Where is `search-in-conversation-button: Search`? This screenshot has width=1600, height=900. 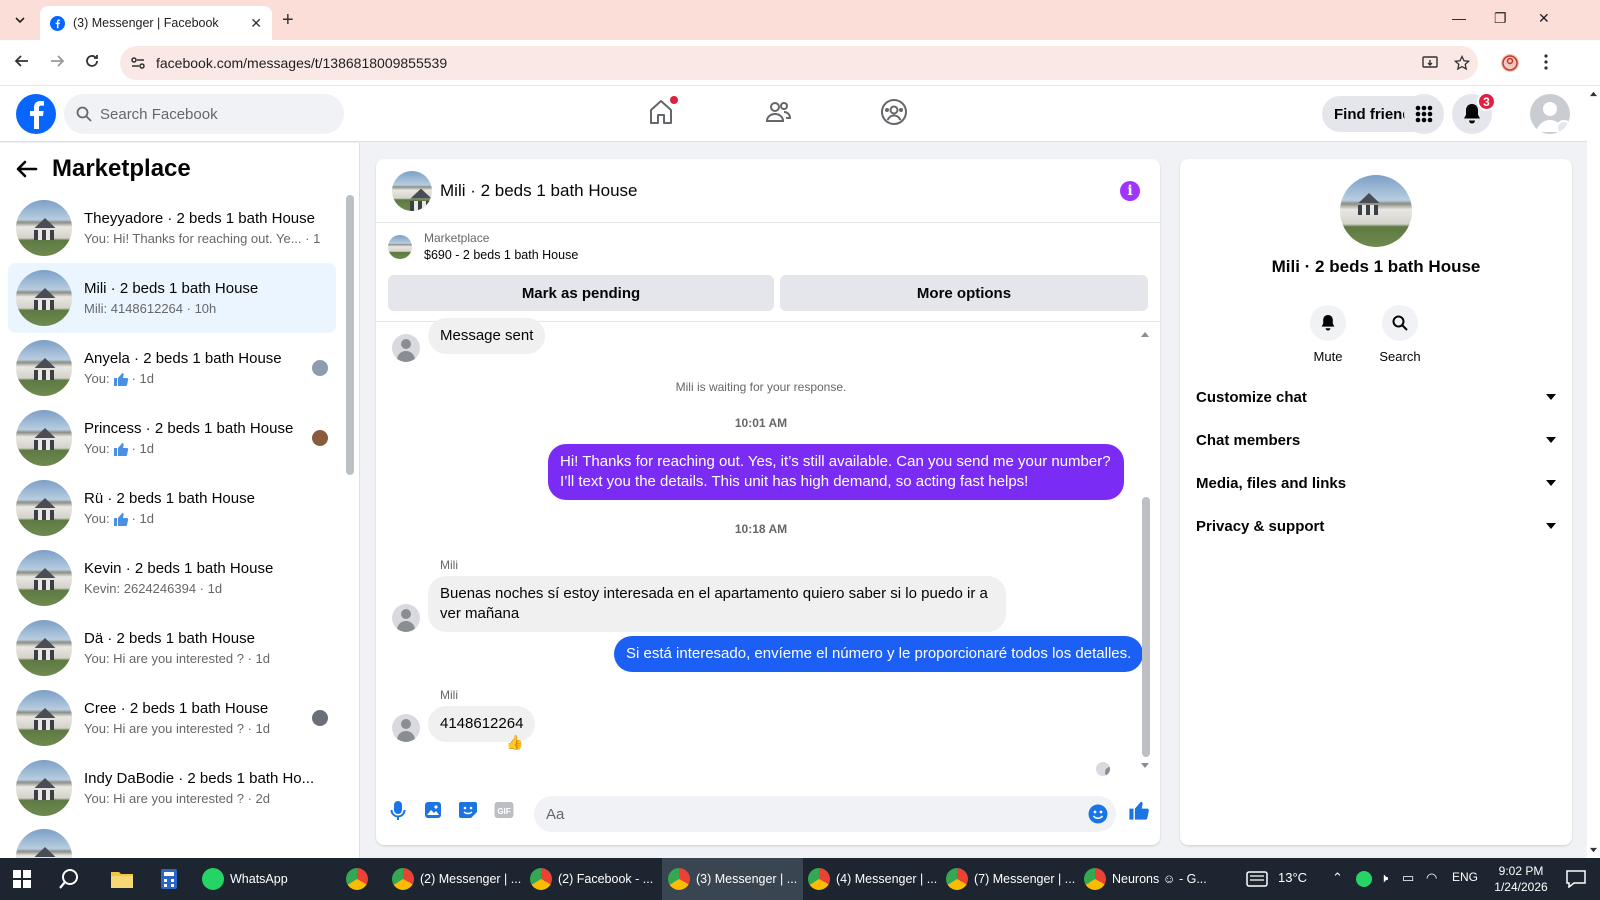 search-in-conversation-button: Search is located at coordinates (1400, 334).